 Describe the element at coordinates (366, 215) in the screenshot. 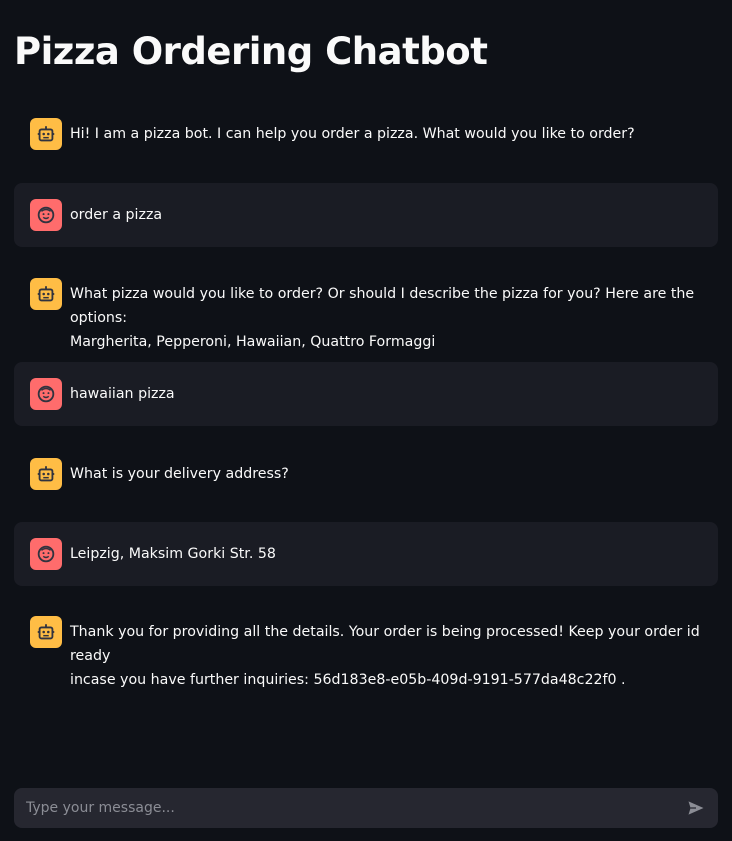

I see `chat-message-user: order a pizza` at that location.